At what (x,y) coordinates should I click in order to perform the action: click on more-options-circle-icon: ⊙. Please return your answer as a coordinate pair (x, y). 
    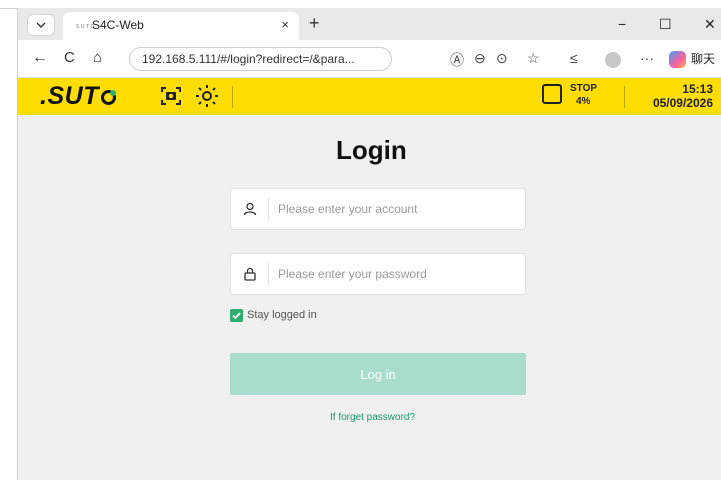
    Looking at the image, I should click on (502, 58).